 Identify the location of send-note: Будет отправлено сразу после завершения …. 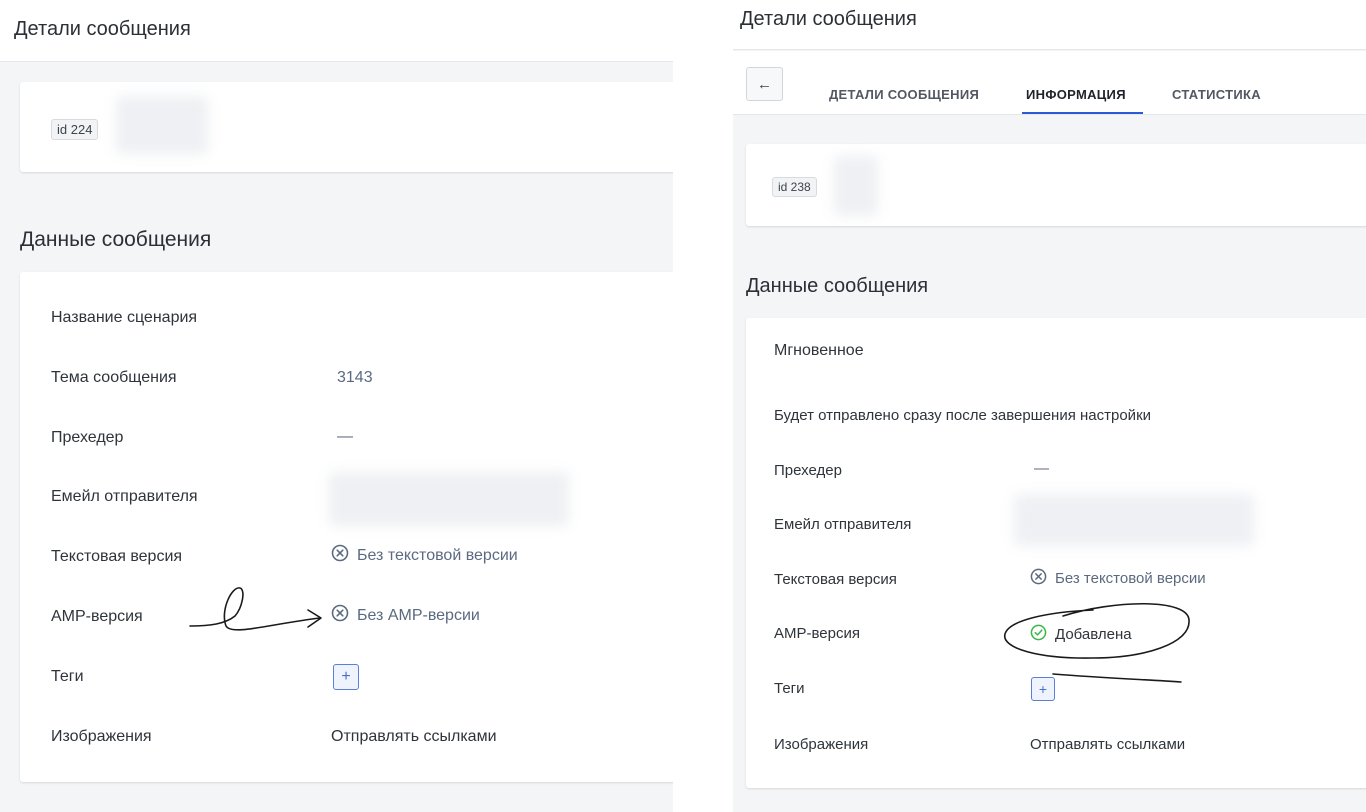
(963, 415).